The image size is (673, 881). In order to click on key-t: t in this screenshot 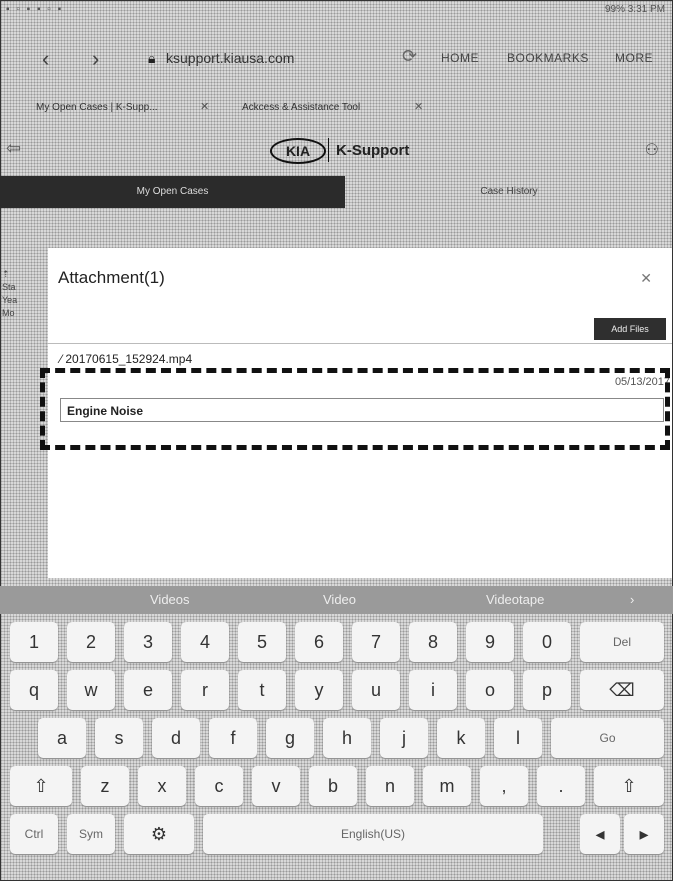, I will do `click(262, 690)`.